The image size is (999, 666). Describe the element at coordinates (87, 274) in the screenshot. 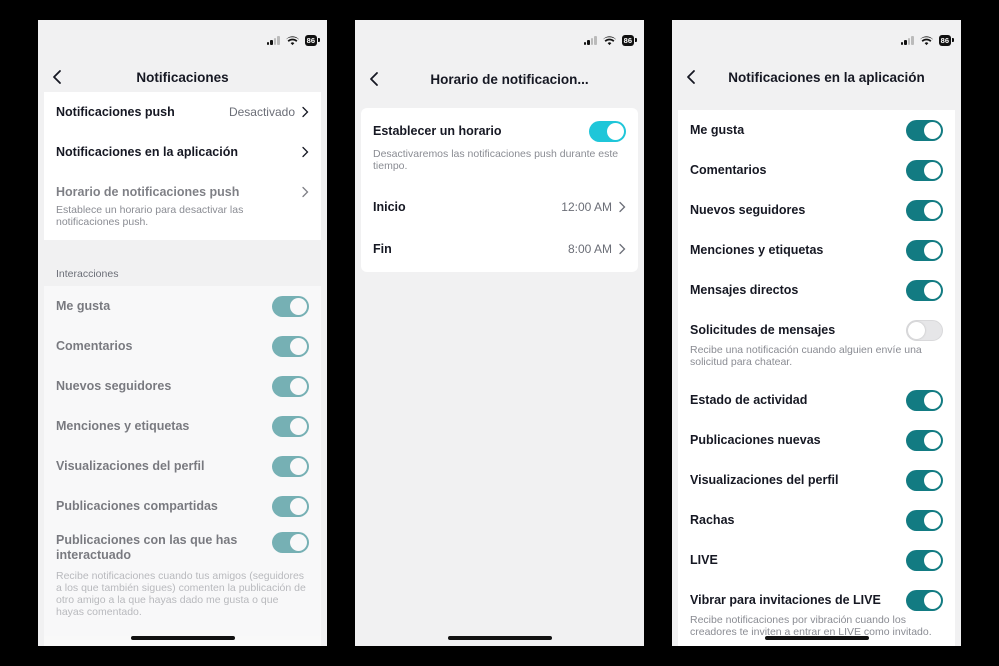

I see `section-title-interactions: Interacciones` at that location.